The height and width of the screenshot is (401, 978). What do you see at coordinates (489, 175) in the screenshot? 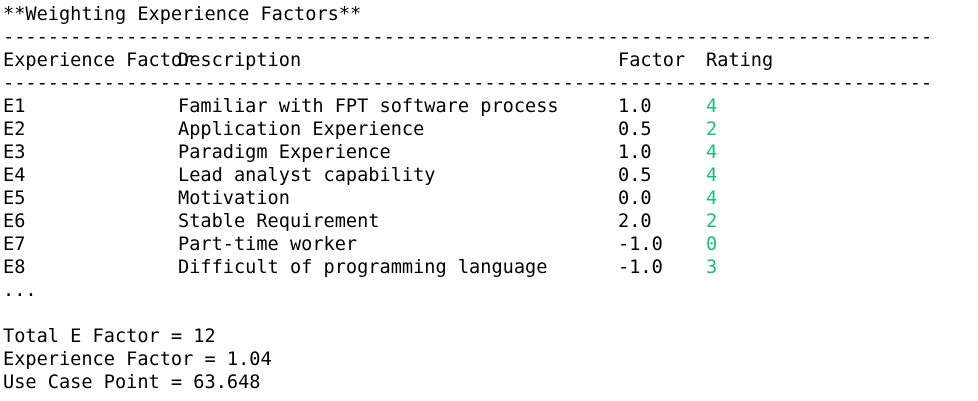
I see `table-row: E4 Lead analyst capability 0.5 4` at bounding box center [489, 175].